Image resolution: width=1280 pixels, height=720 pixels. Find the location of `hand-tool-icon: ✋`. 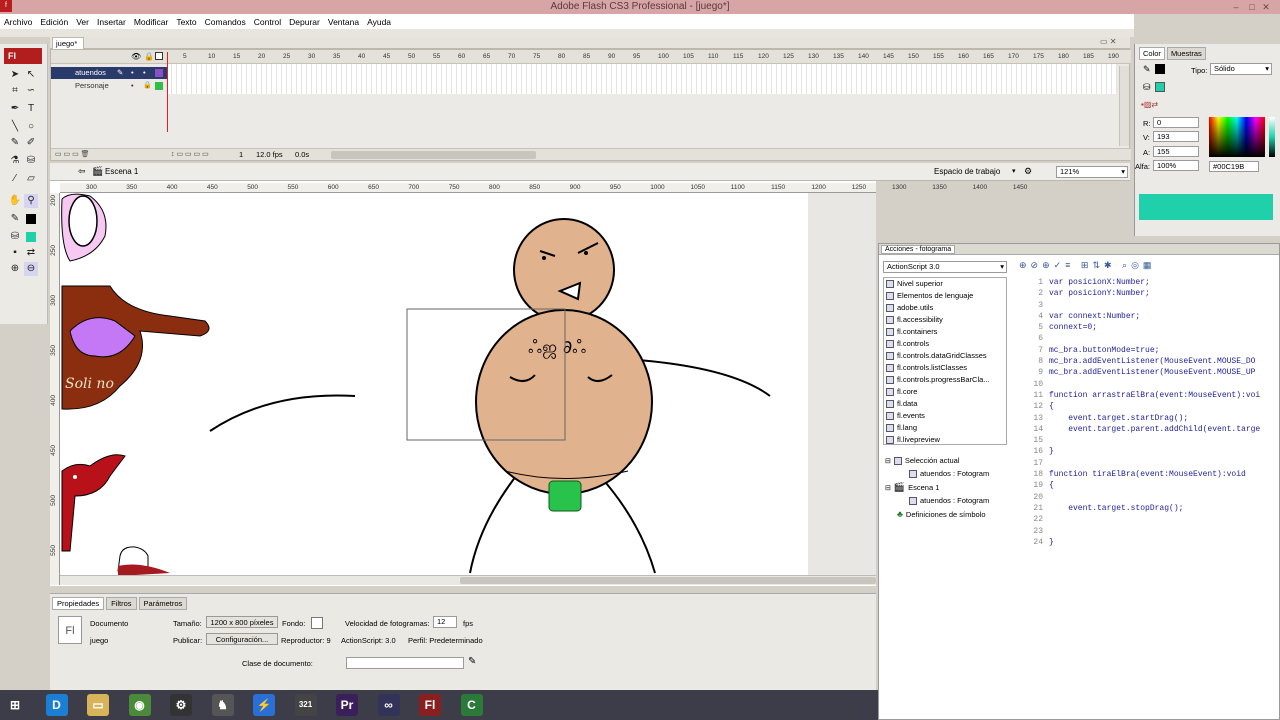

hand-tool-icon: ✋ is located at coordinates (15, 201).